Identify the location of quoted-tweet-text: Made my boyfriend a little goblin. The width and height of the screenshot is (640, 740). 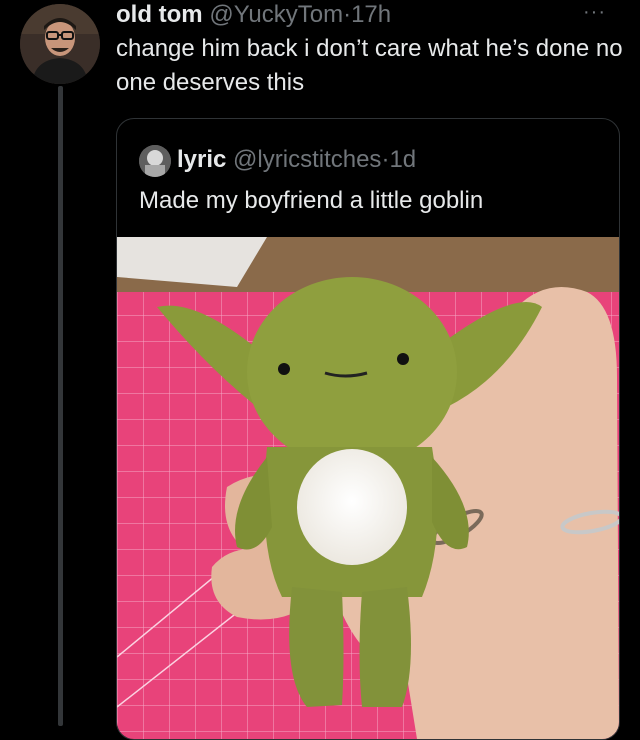
(311, 200).